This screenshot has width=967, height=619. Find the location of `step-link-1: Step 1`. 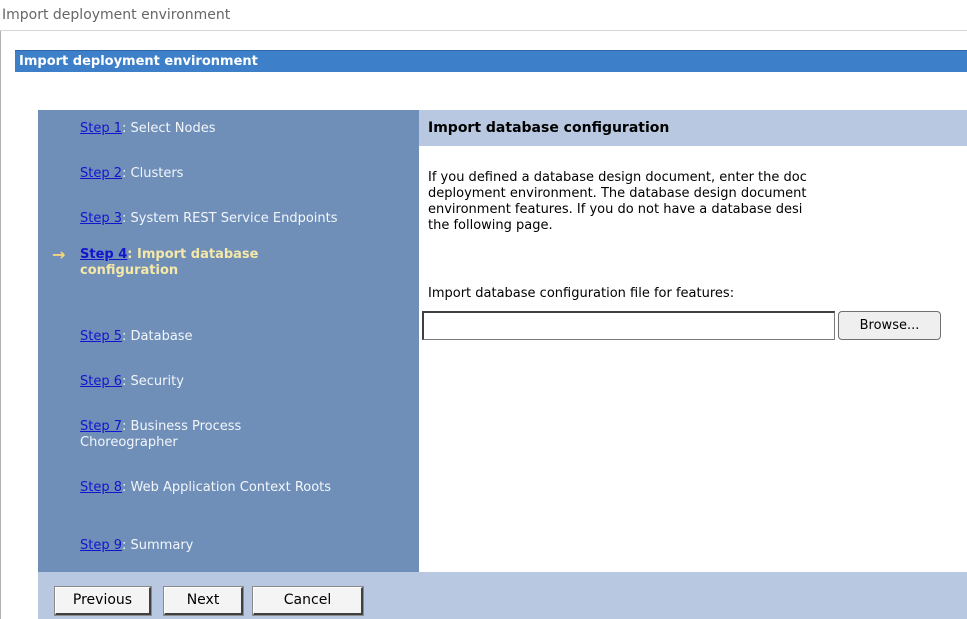

step-link-1: Step 1 is located at coordinates (101, 128).